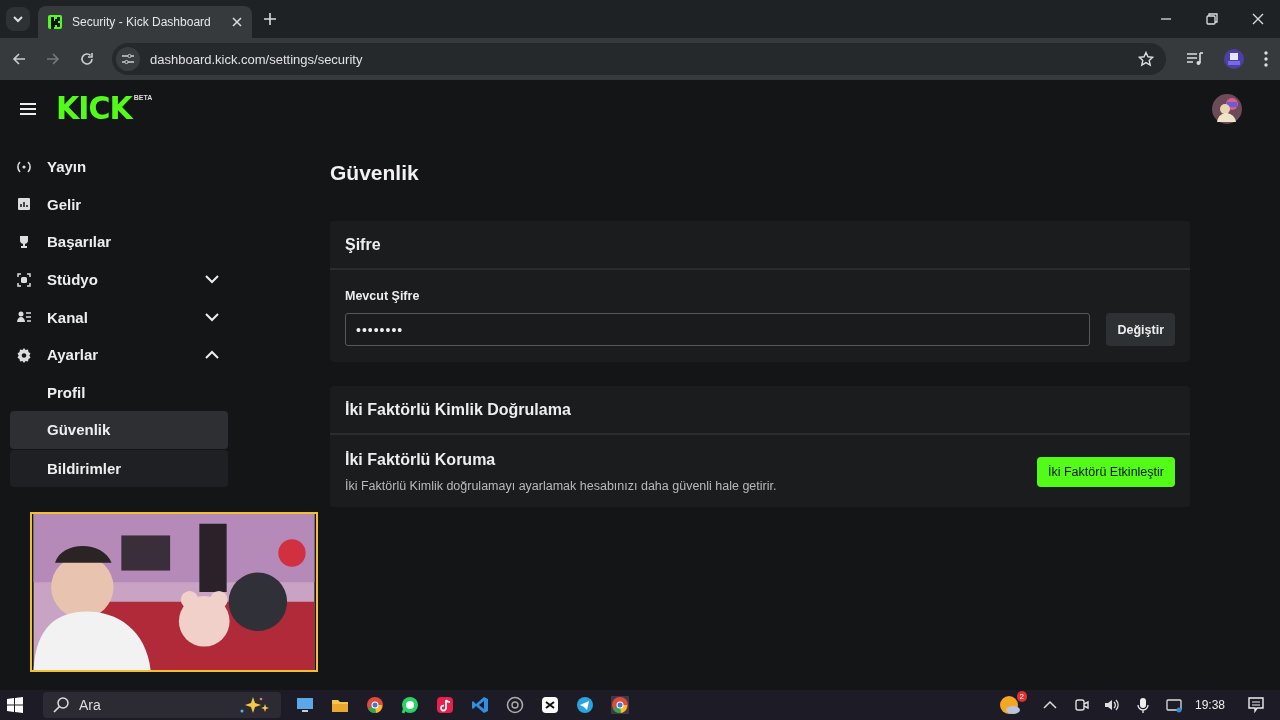 This screenshot has width=1280, height=720. I want to click on search-icon, so click(61, 705).